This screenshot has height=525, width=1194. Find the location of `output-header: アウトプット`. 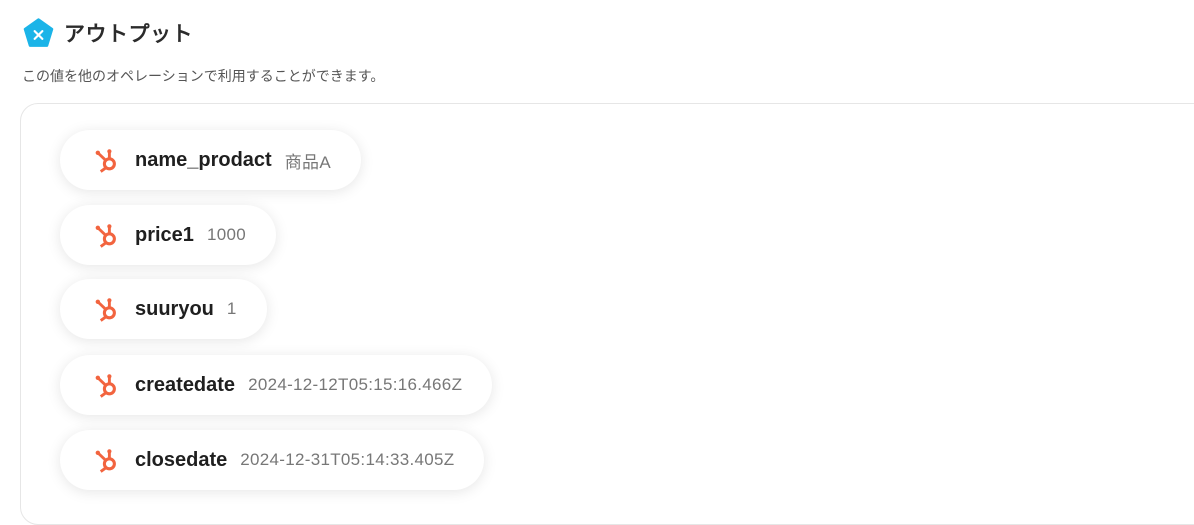

output-header: アウトプット is located at coordinates (108, 33).